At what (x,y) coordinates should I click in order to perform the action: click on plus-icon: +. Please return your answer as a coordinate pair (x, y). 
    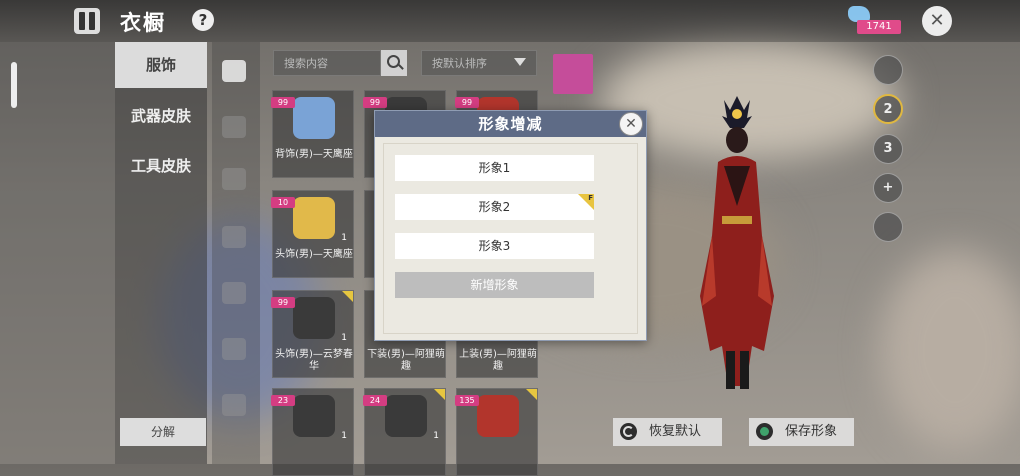
    Looking at the image, I should click on (888, 187).